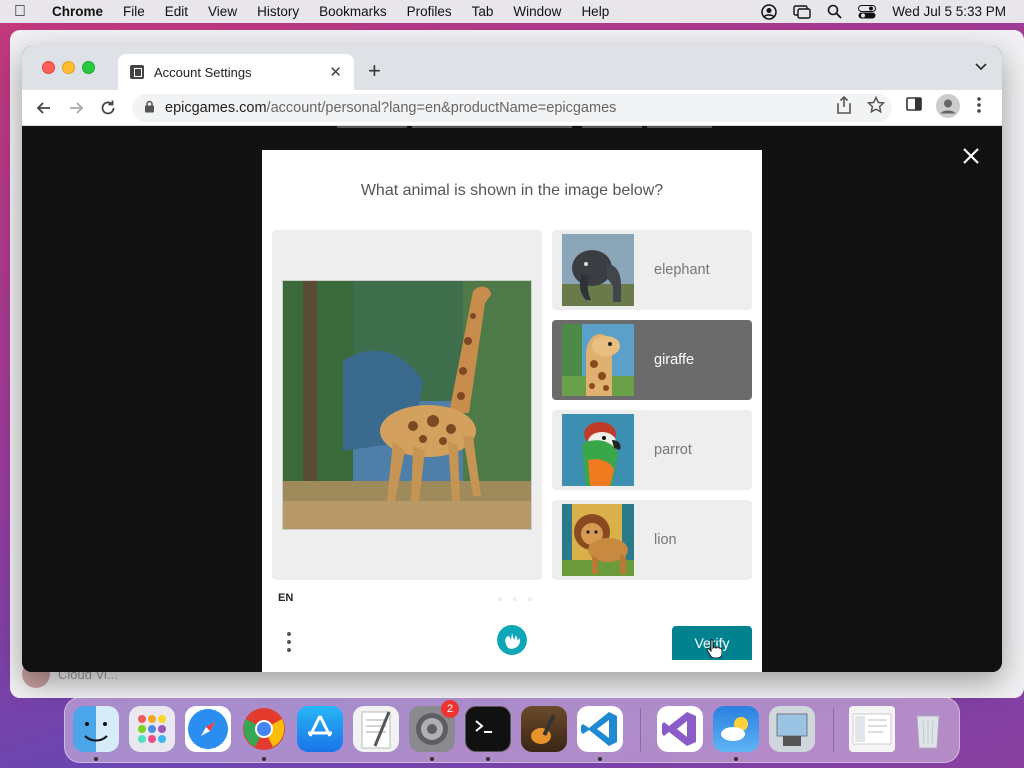 Image resolution: width=1024 pixels, height=768 pixels. What do you see at coordinates (598, 450) in the screenshot?
I see `parrot-thumbnail-image` at bounding box center [598, 450].